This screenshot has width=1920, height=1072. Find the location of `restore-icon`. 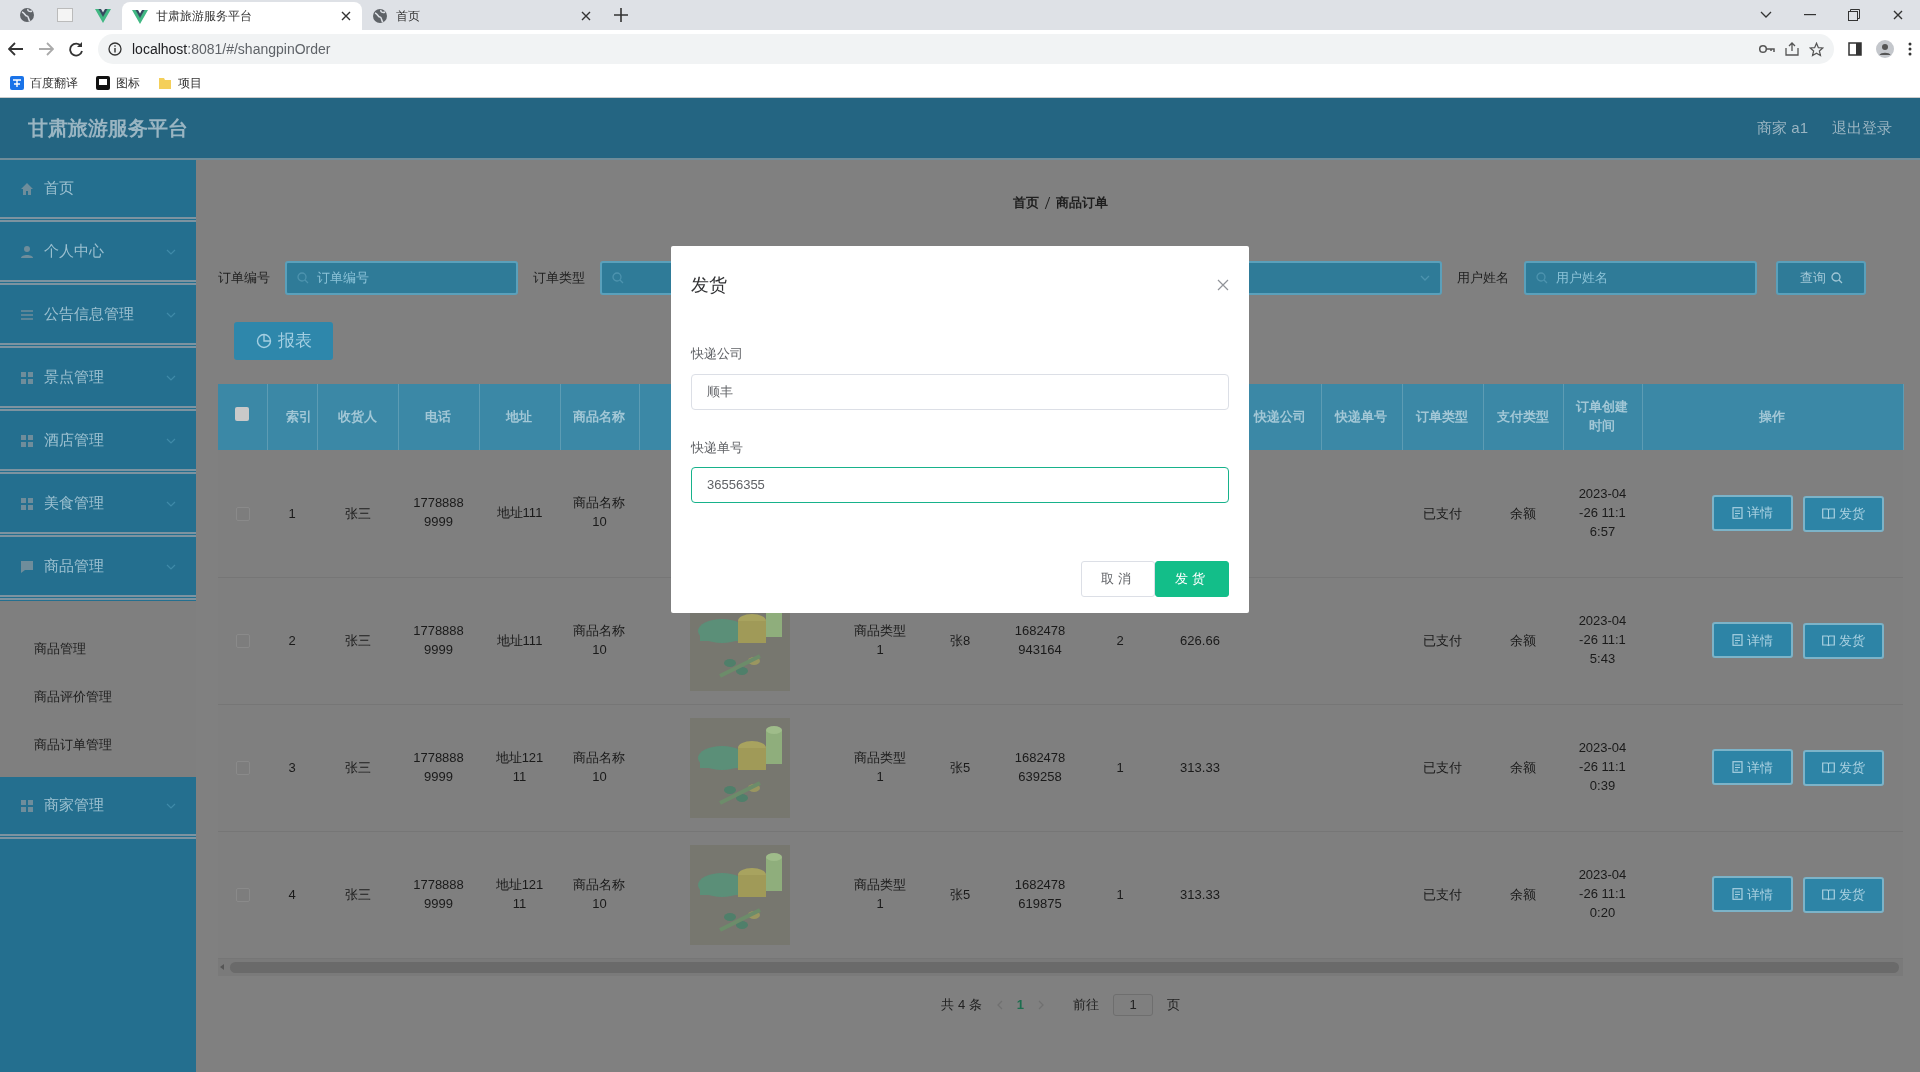

restore-icon is located at coordinates (1854, 15).